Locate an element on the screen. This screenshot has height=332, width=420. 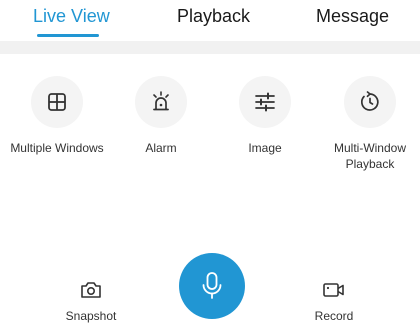
record-label: Record is located at coordinates (334, 316).